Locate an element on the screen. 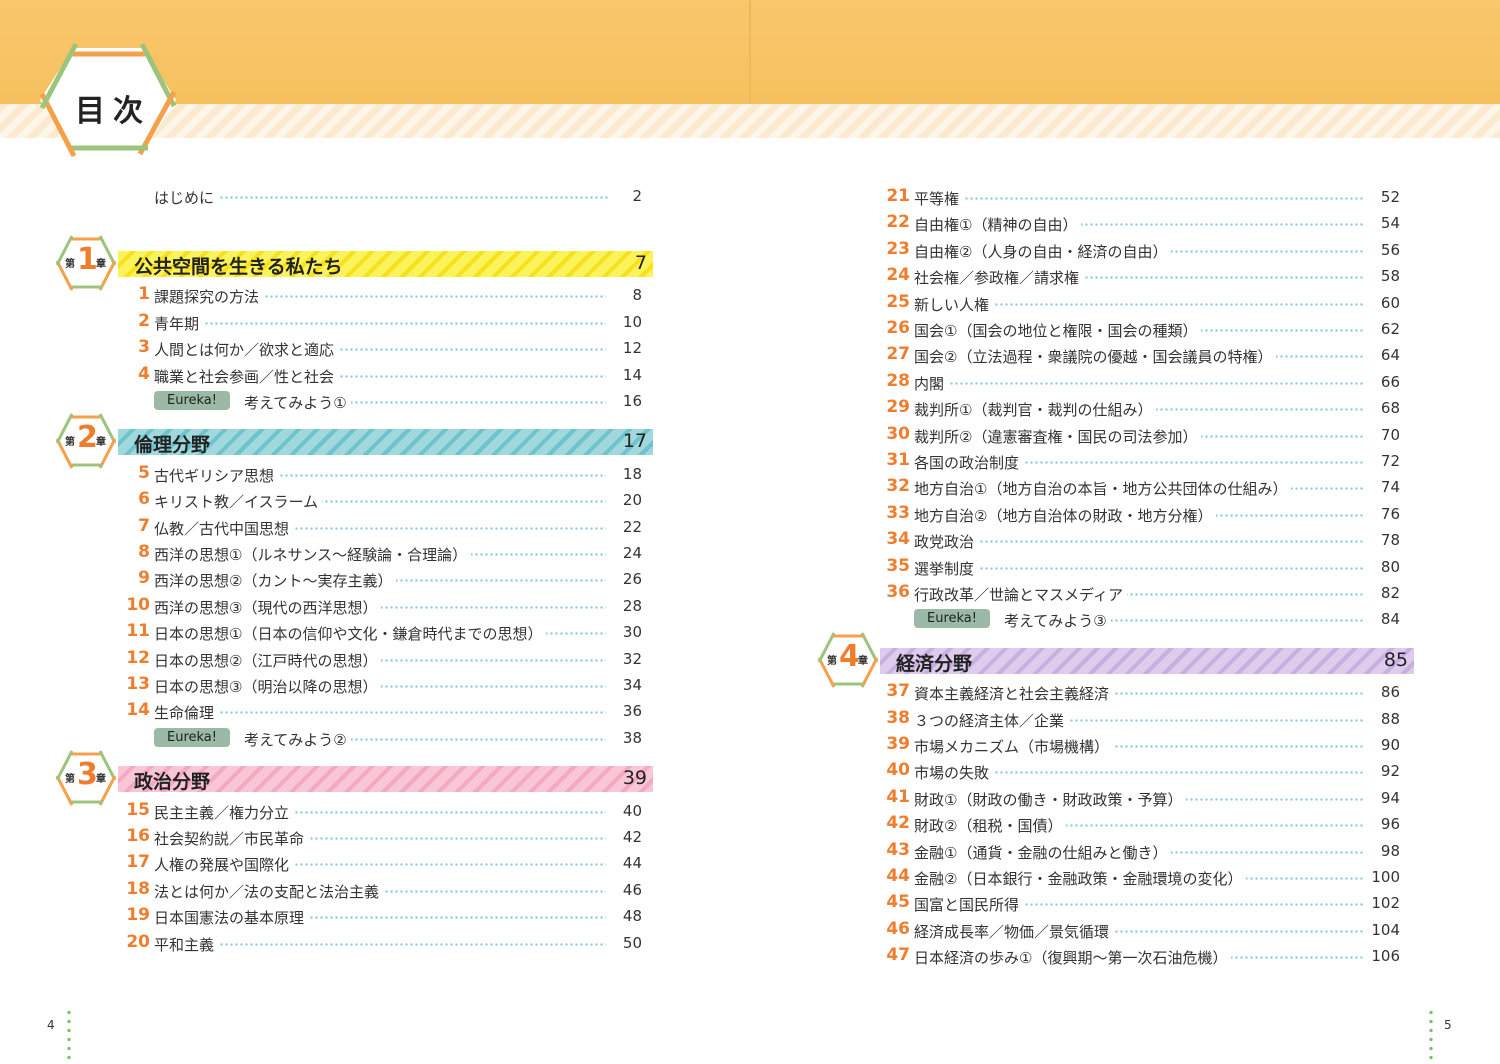 The image size is (1500, 1064). entry-label: 西洋の思想③（現代の西洋思想） is located at coordinates (268, 607).